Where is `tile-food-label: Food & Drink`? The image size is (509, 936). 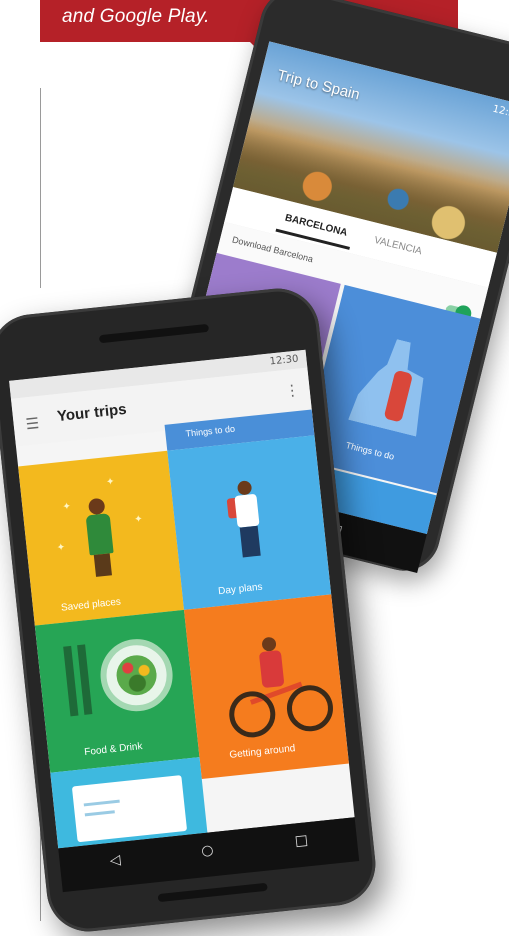
tile-food-label: Food & Drink is located at coordinates (113, 750).